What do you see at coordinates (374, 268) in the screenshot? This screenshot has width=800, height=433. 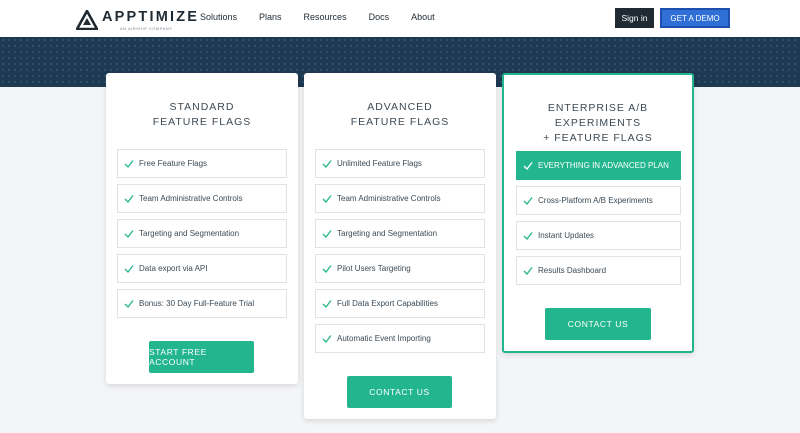 I see `feature-label: Pilot Users Targeting` at bounding box center [374, 268].